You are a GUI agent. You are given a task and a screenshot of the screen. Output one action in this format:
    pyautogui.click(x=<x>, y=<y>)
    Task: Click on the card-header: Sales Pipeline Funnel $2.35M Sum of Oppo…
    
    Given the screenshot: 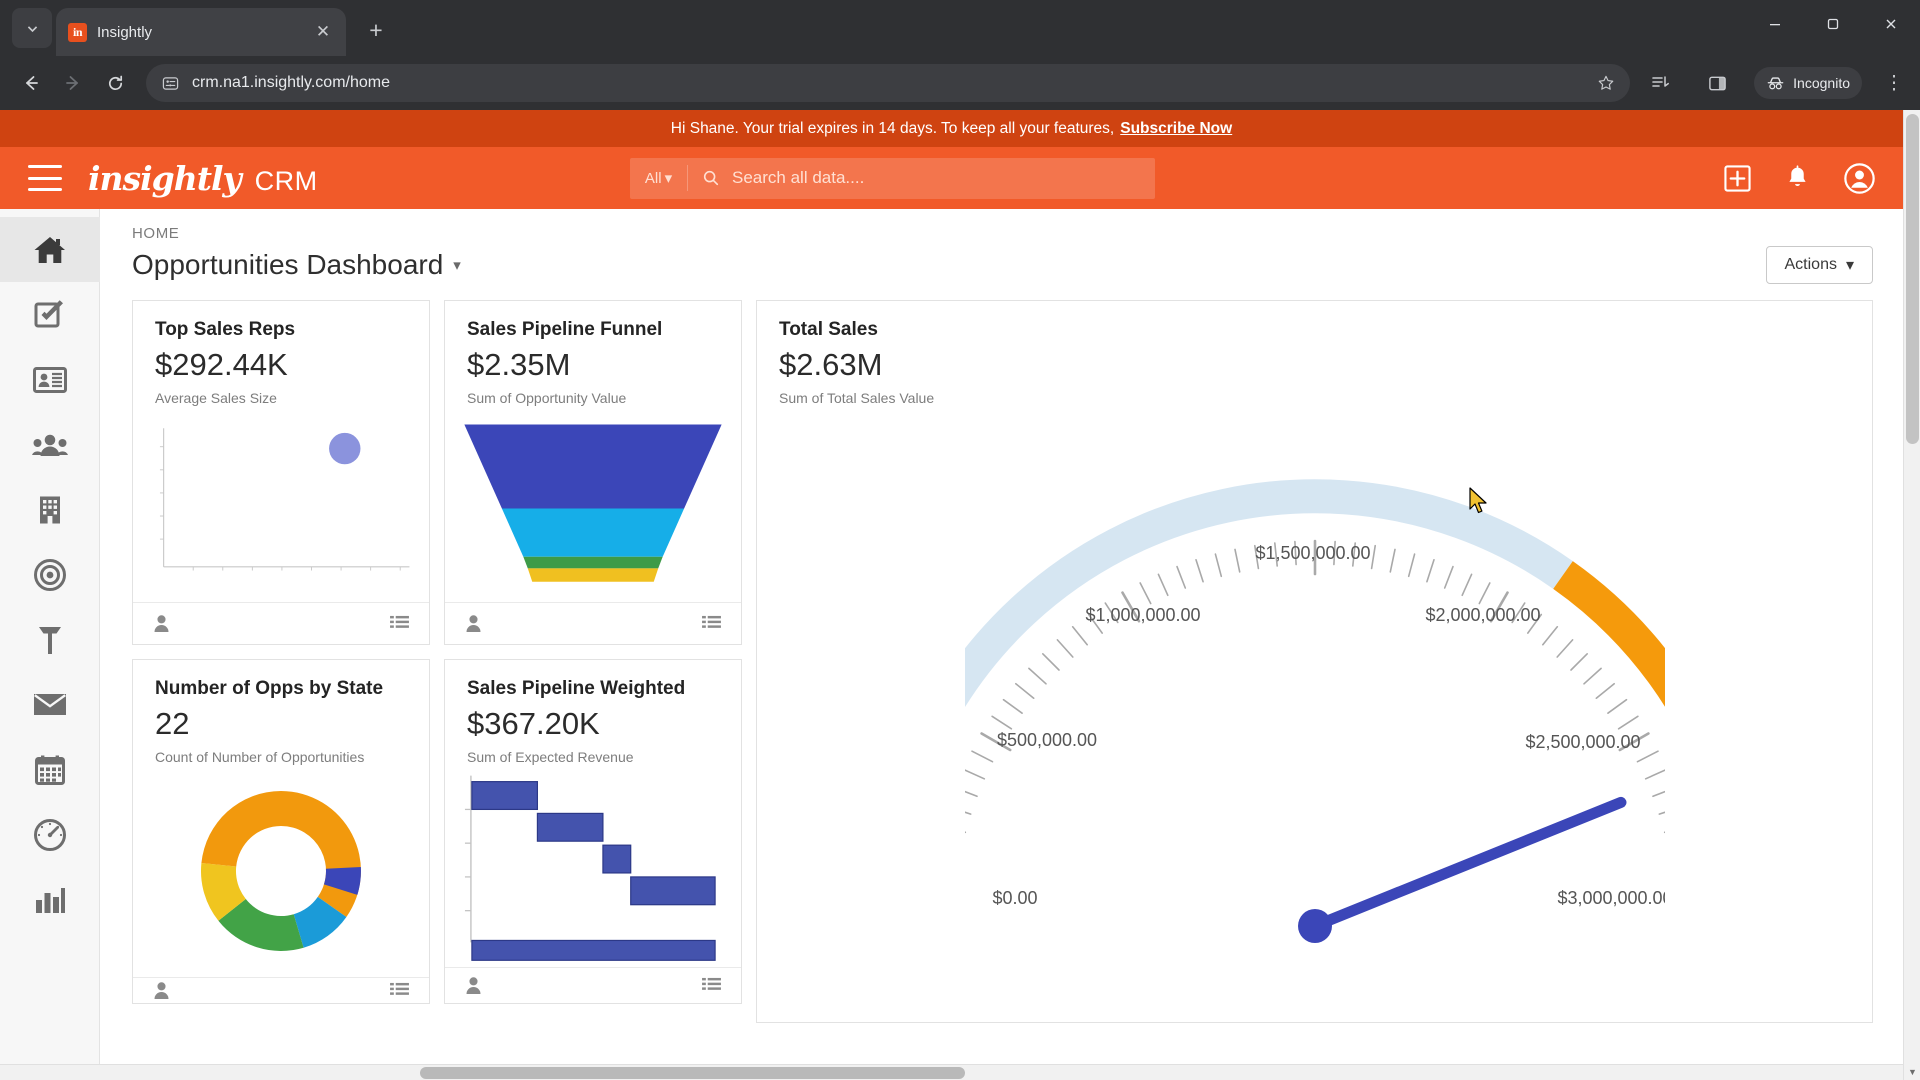 What is the action you would take?
    pyautogui.click(x=593, y=353)
    